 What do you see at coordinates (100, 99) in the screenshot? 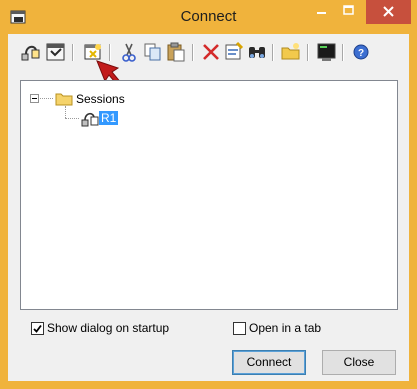
I see `tree-item-sessions: Sessions` at bounding box center [100, 99].